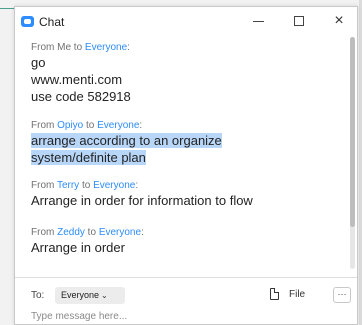  I want to click on recipient-row: To: Everyone ⌄ File ···, so click(186, 296).